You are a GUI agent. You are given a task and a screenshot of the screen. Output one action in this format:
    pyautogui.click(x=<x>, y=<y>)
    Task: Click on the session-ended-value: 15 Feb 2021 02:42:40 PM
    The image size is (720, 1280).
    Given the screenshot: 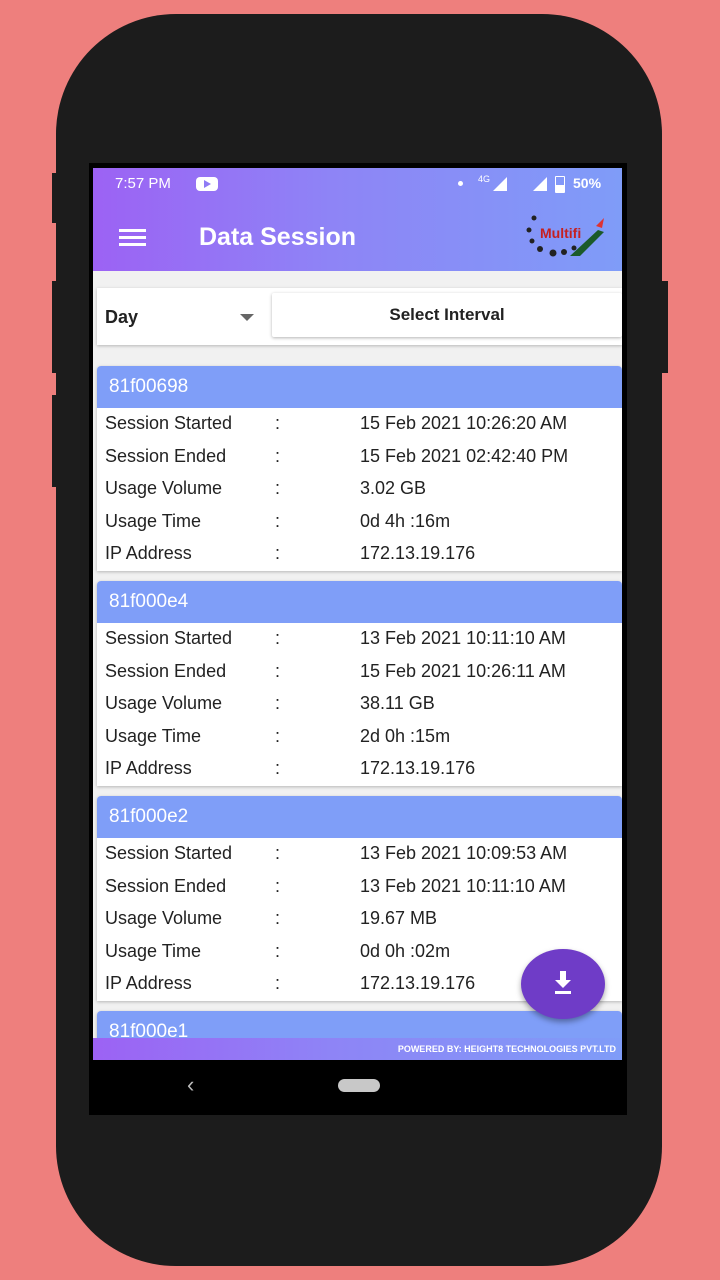 What is the action you would take?
    pyautogui.click(x=464, y=455)
    